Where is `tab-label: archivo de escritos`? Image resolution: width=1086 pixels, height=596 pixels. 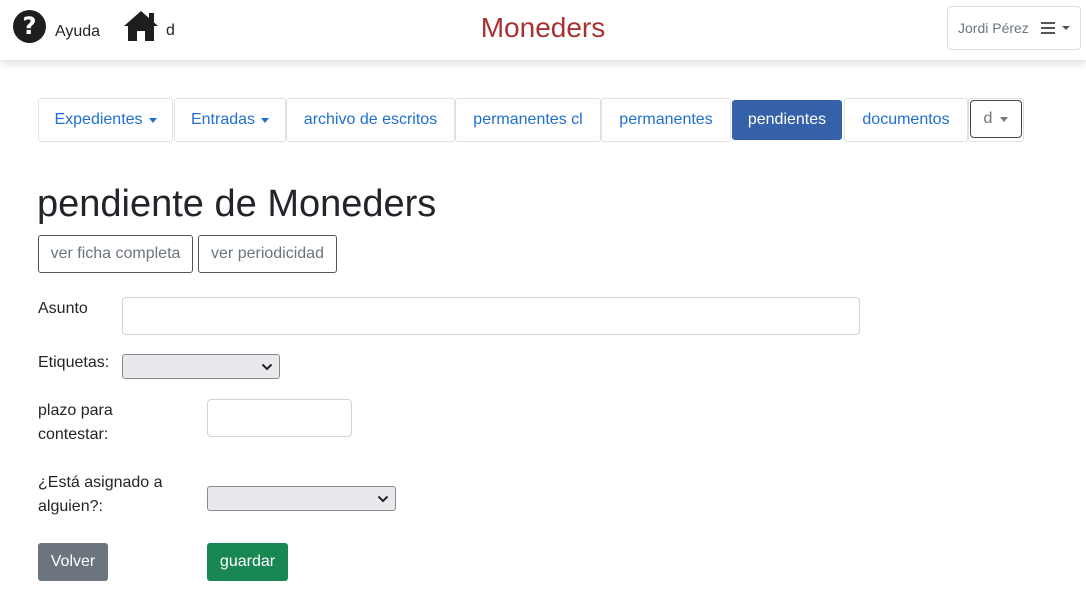
tab-label: archivo de escritos is located at coordinates (370, 119).